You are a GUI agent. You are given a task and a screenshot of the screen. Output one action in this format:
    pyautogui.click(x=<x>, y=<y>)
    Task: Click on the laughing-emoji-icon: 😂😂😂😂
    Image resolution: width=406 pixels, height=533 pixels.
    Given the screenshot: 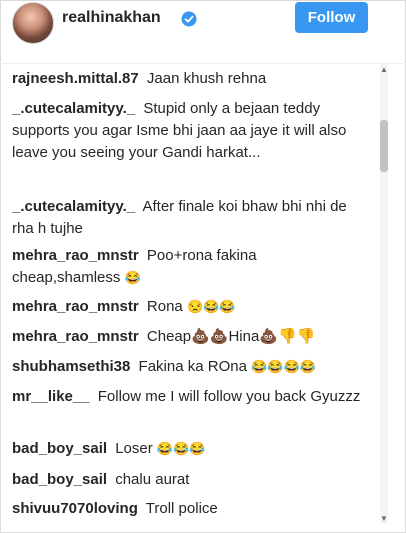 What is the action you would take?
    pyautogui.click(x=283, y=366)
    